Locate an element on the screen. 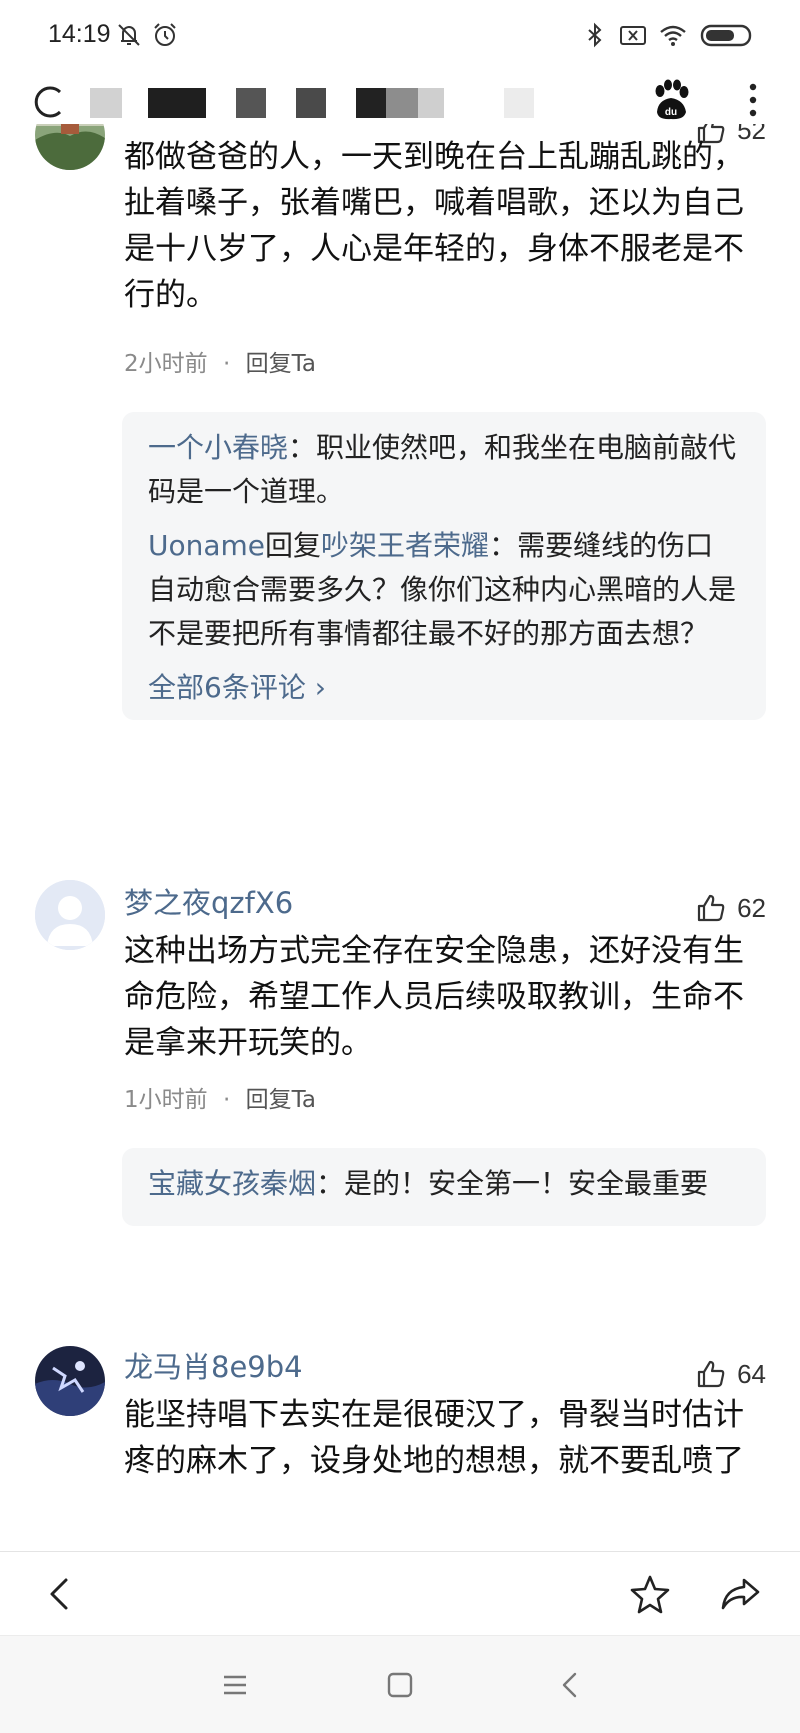  reply-item: 宝藏女孩秦烟：是的！安全第一！安全最重要 is located at coordinates (444, 1184).